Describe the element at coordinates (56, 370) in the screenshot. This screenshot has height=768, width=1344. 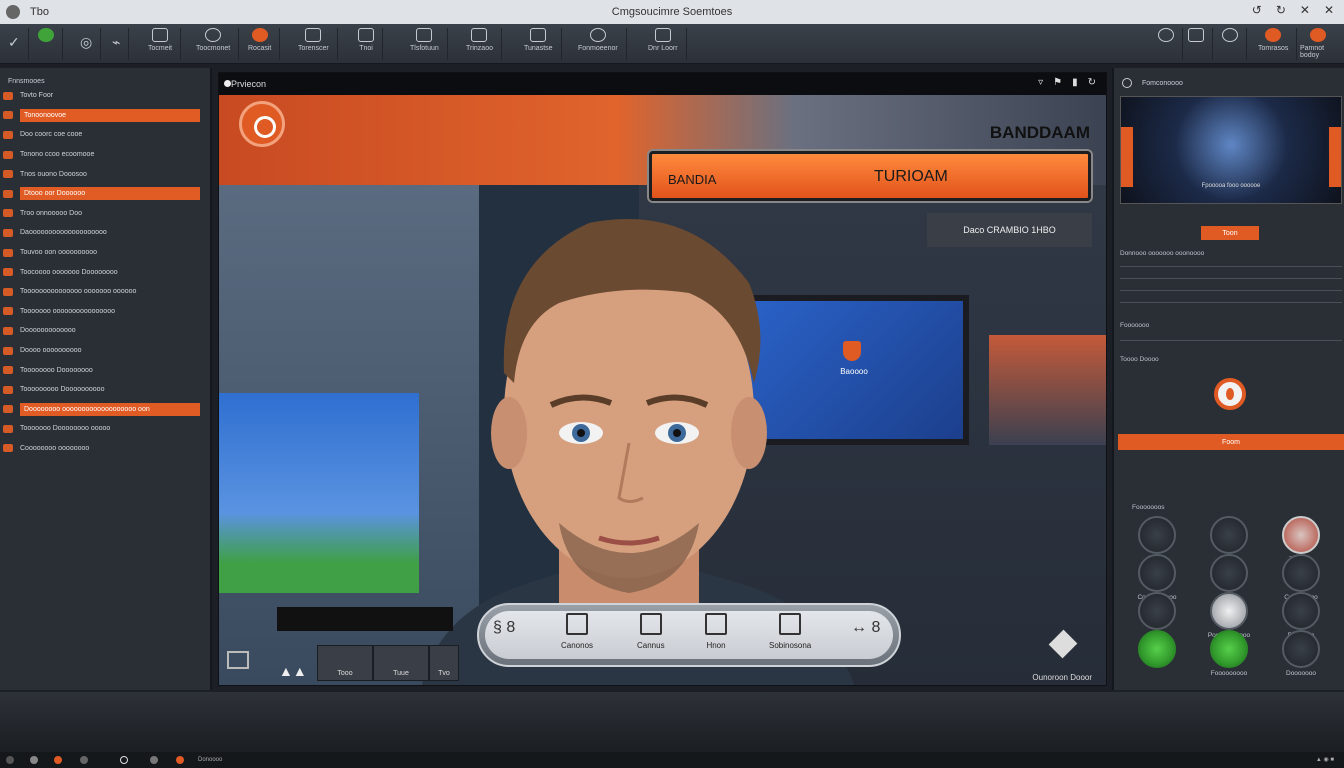
I see `sidebar-item-label: Toooooooo Doooooooo` at that location.